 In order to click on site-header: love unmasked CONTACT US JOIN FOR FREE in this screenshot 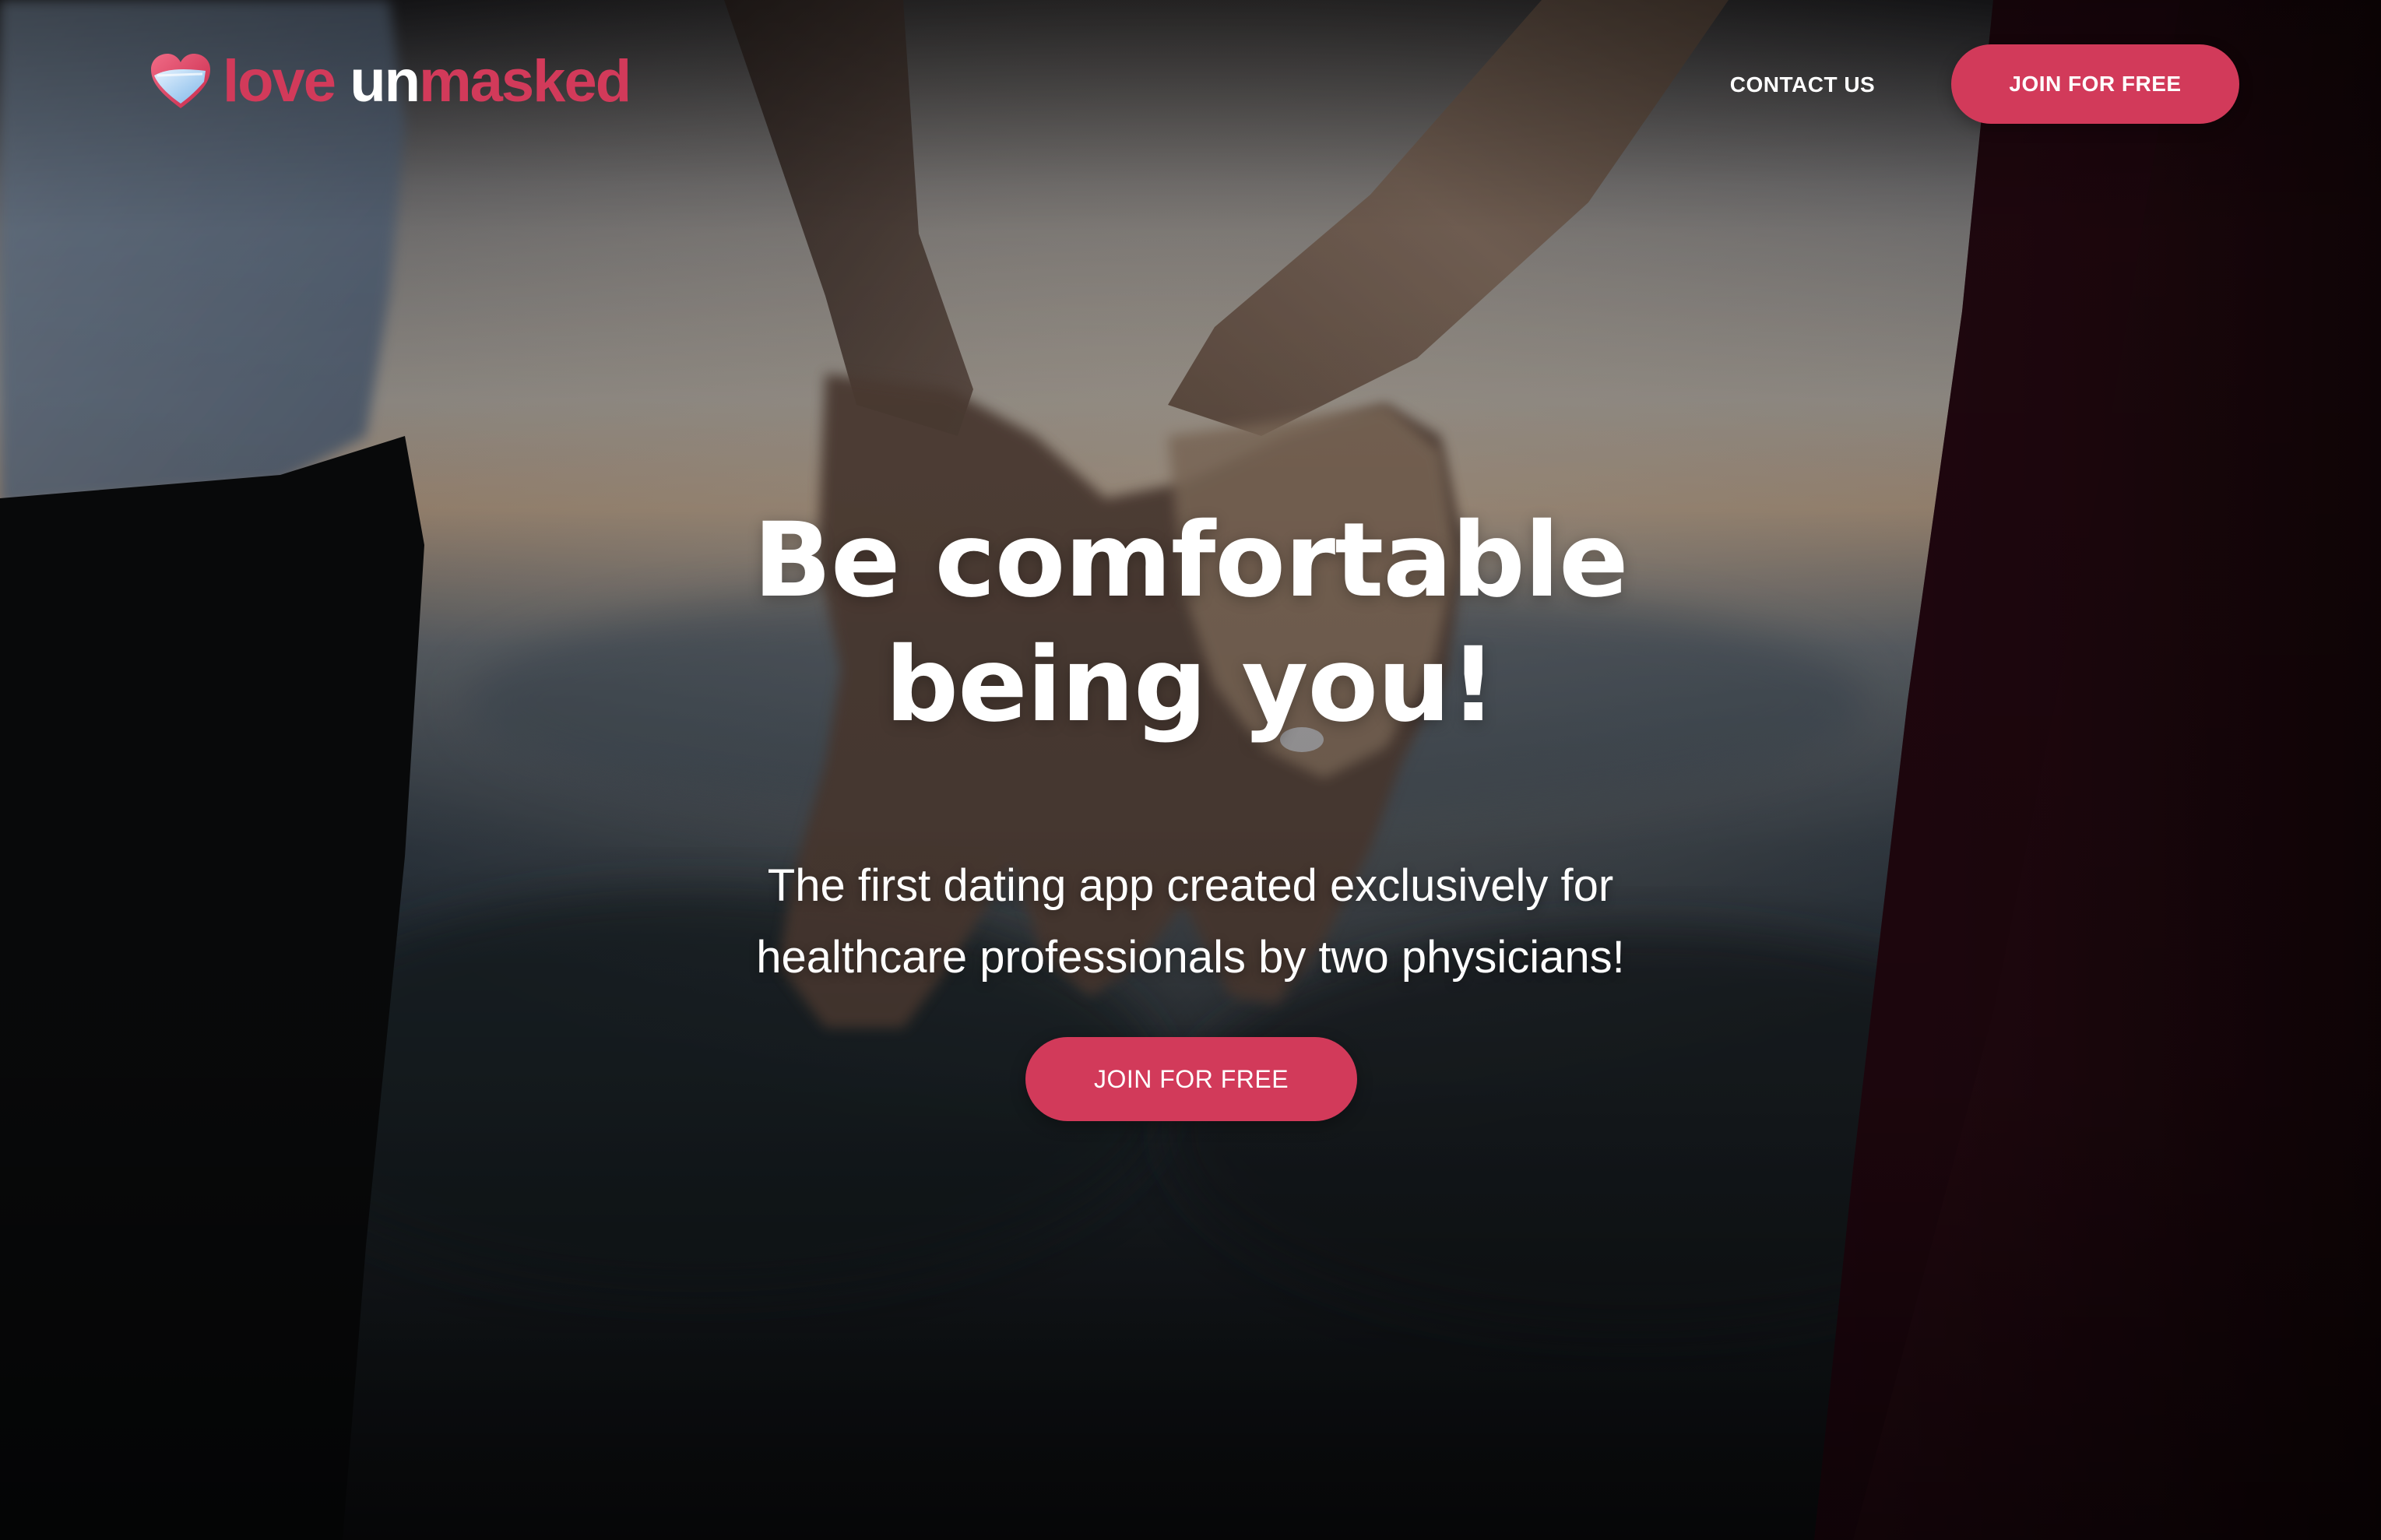, I will do `click(1190, 81)`.